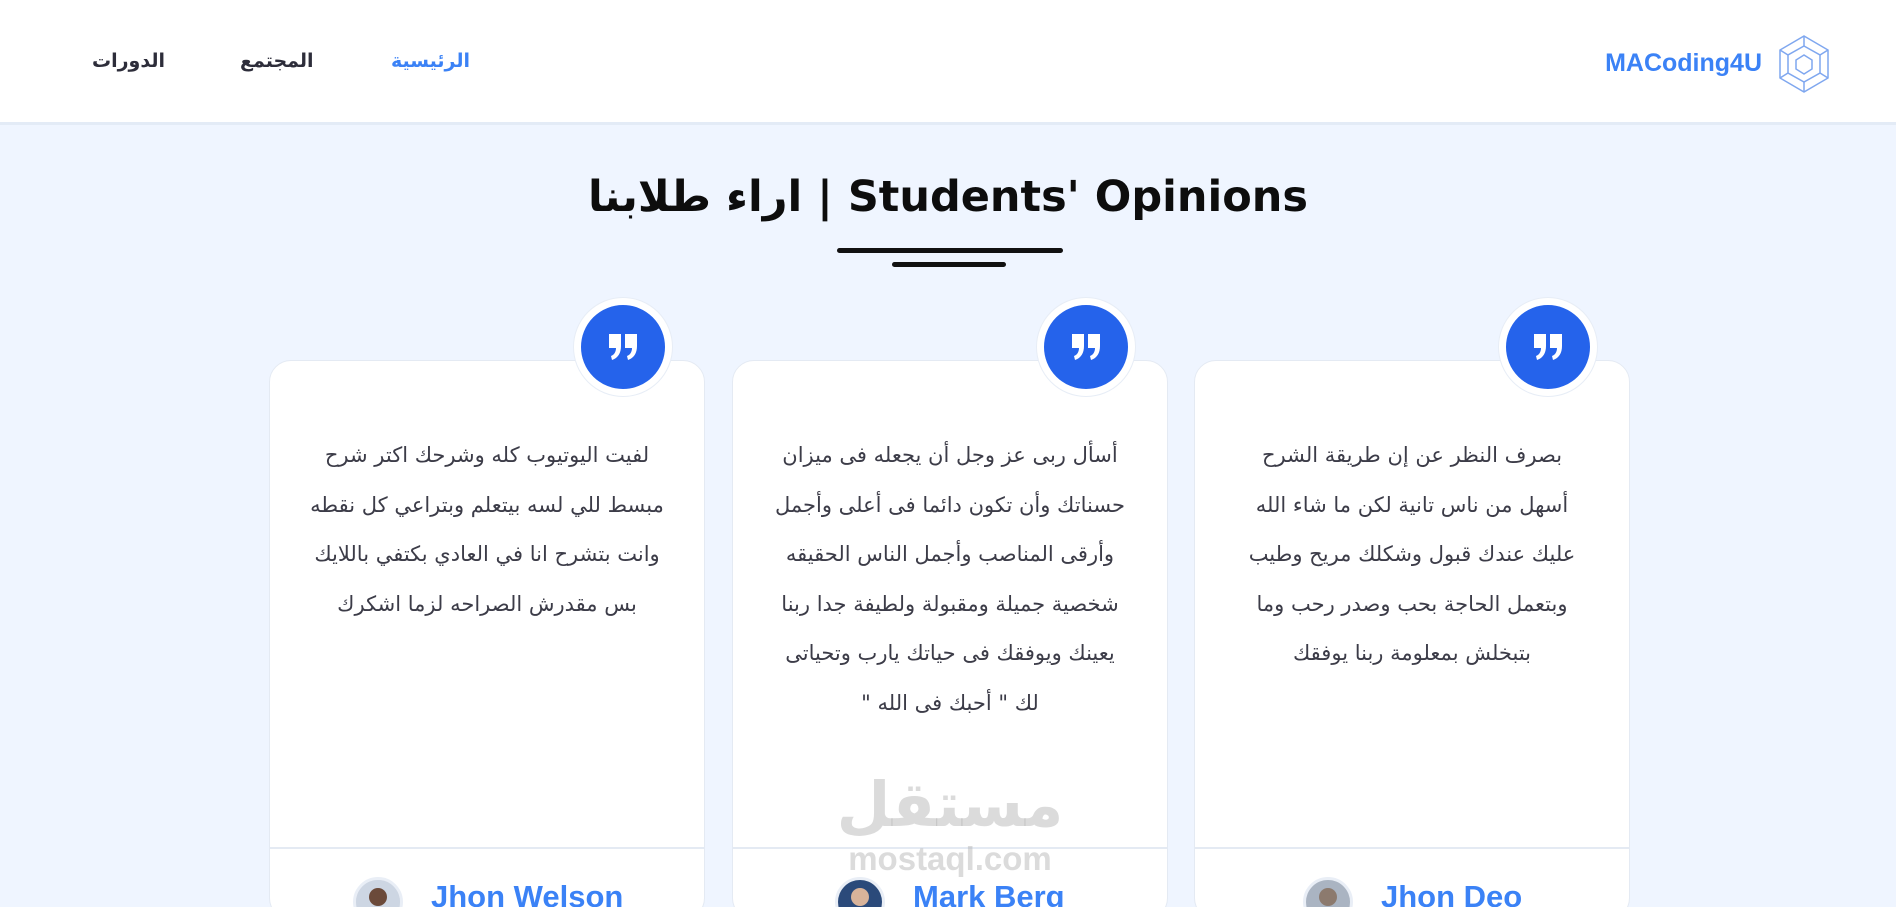 The height and width of the screenshot is (907, 1896). What do you see at coordinates (989, 893) in the screenshot?
I see `student-name: Mark Berg` at bounding box center [989, 893].